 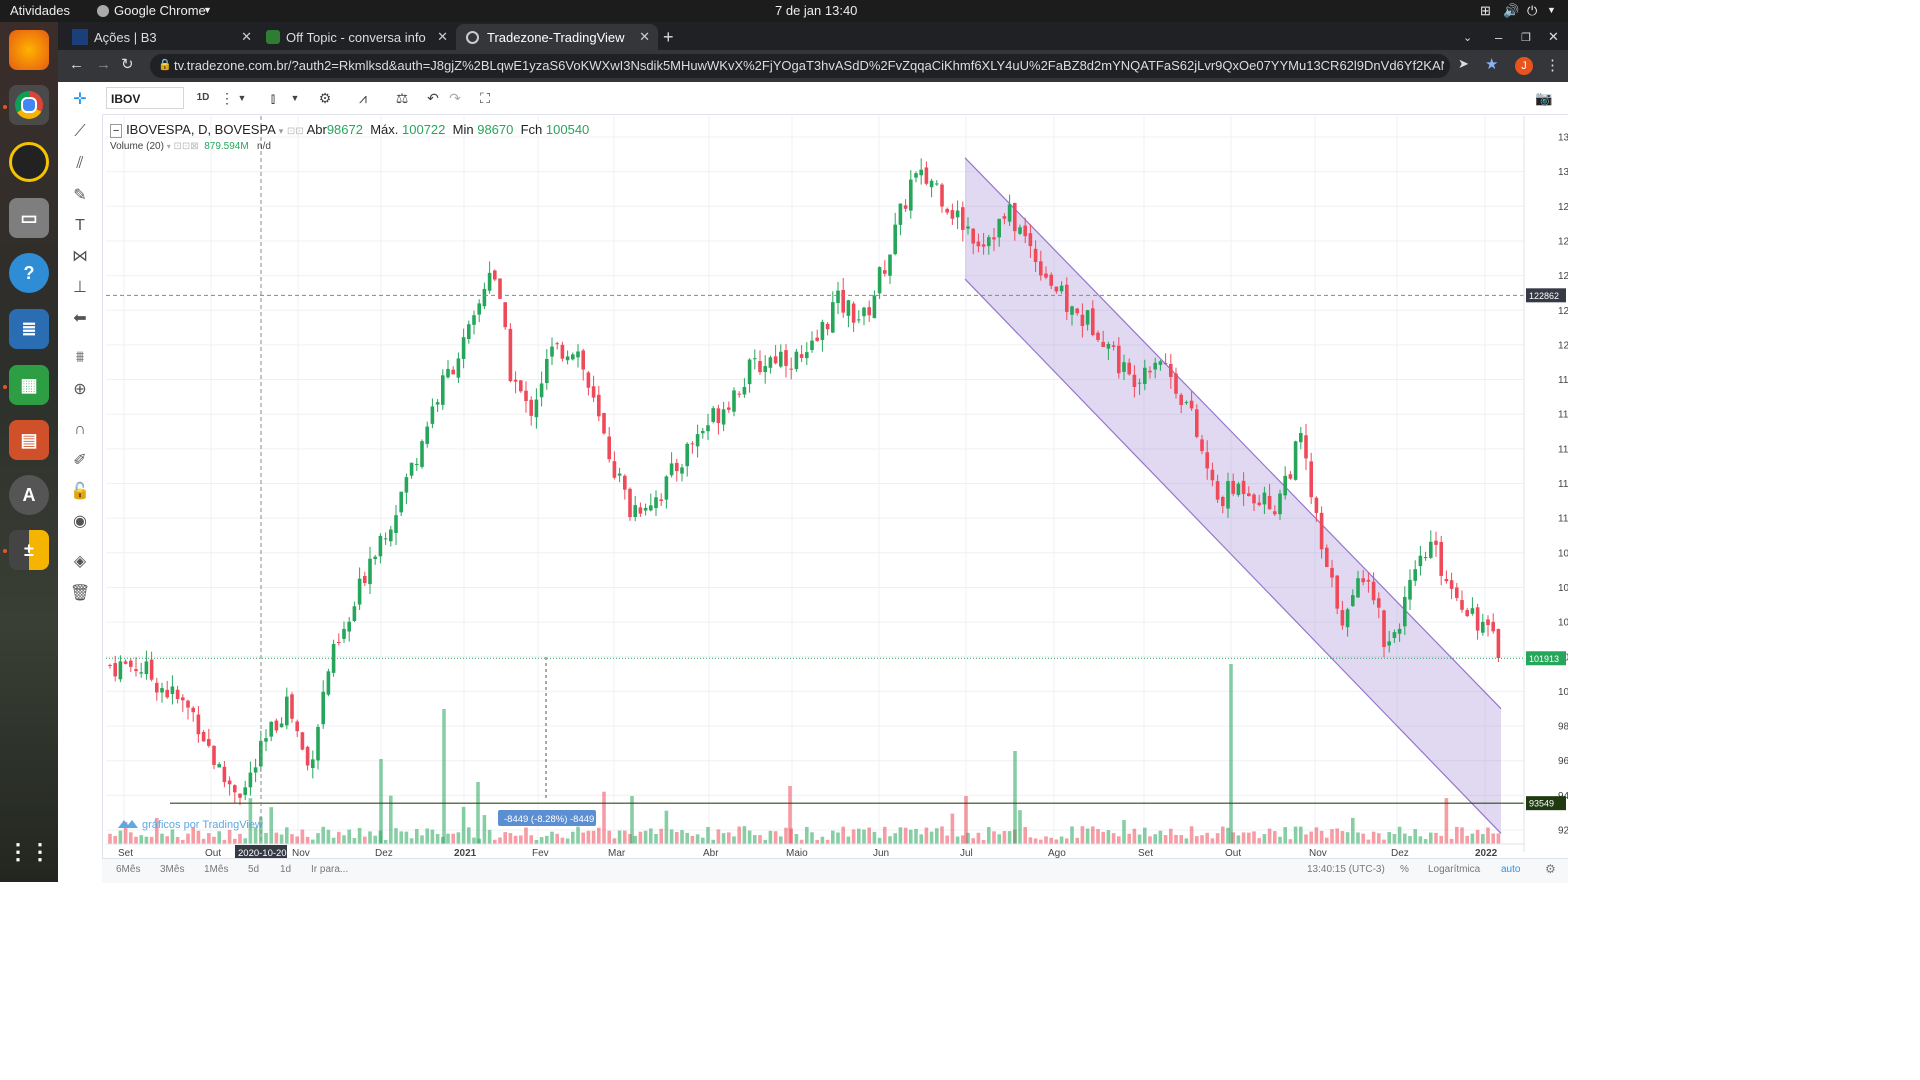 I want to click on stay-drawing-icon: ✐, so click(x=80, y=461).